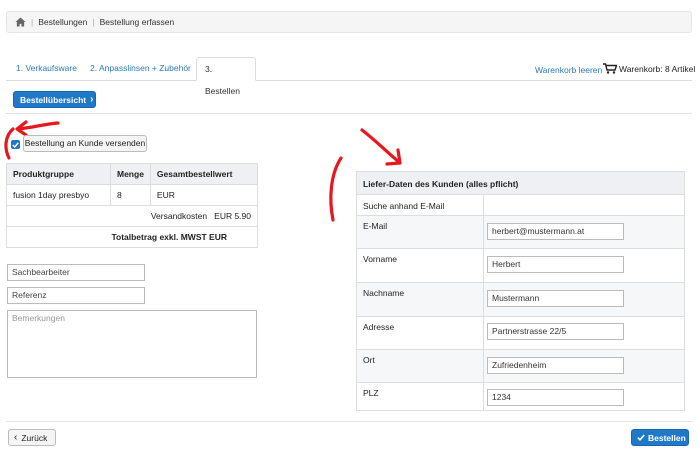  I want to click on lastname-label: Nachname, so click(384, 293).